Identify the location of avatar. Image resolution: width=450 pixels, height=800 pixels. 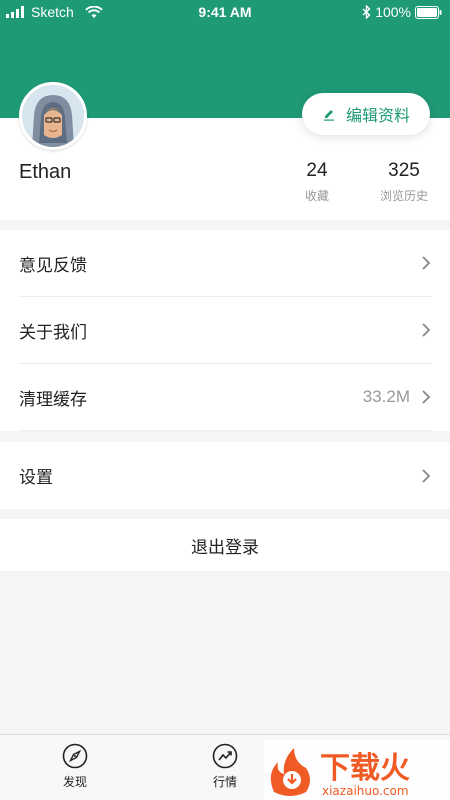
(53, 116).